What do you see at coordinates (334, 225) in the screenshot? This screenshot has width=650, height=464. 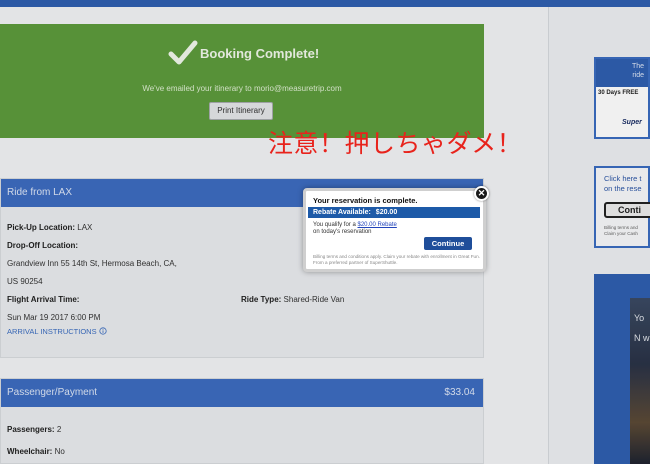 I see `qualify-prefix: You qualify for a` at bounding box center [334, 225].